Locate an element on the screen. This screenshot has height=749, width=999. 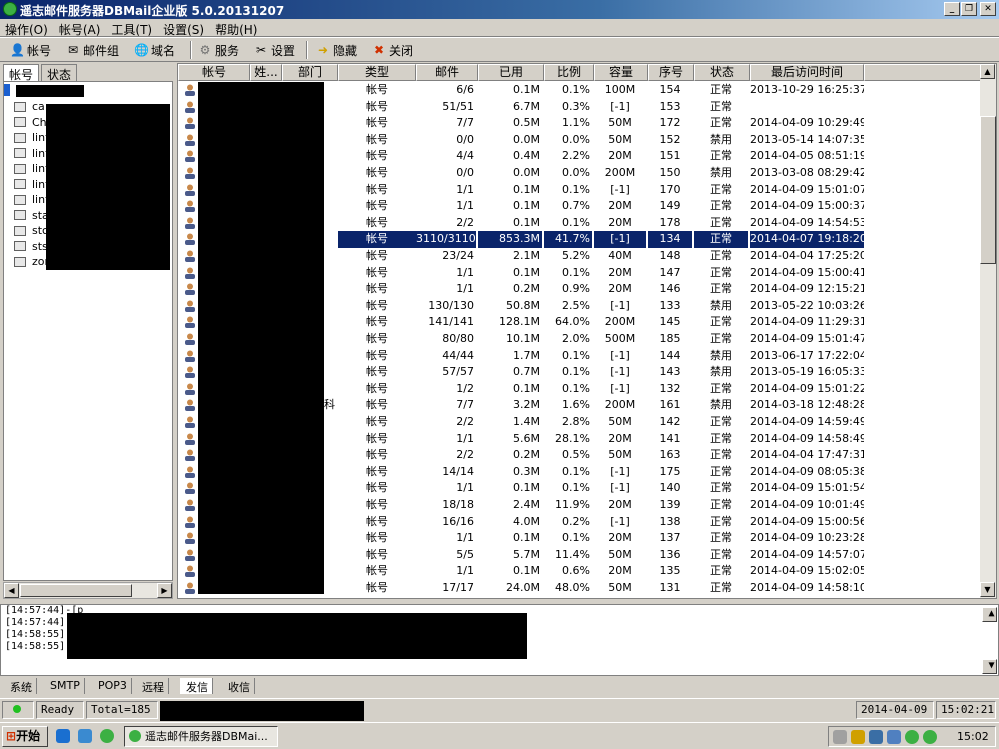
col-last-access-header: 最后访问时间 is located at coordinates (807, 72).